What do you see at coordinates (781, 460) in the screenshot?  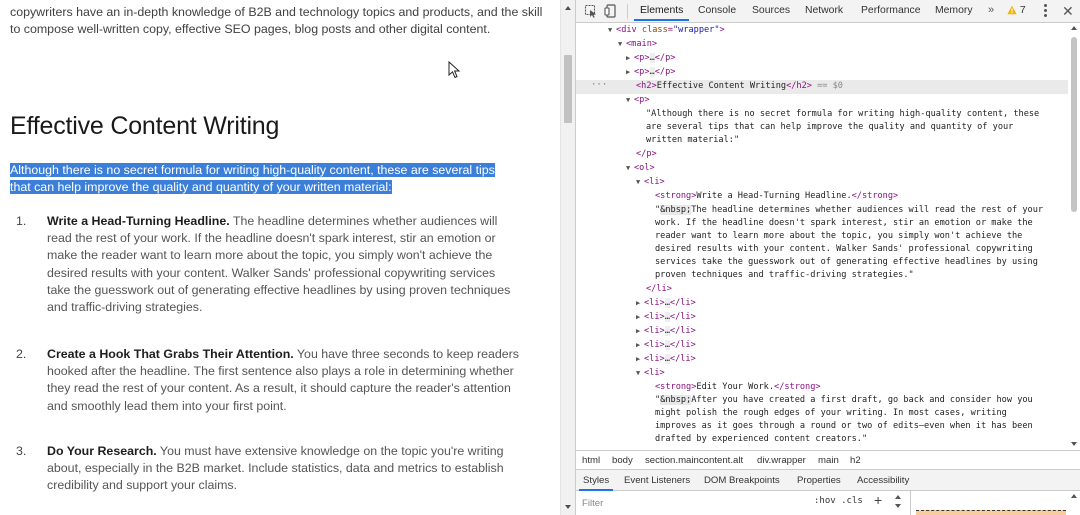 I see `breadcrumb-div-wrapper: div.wrapper` at bounding box center [781, 460].